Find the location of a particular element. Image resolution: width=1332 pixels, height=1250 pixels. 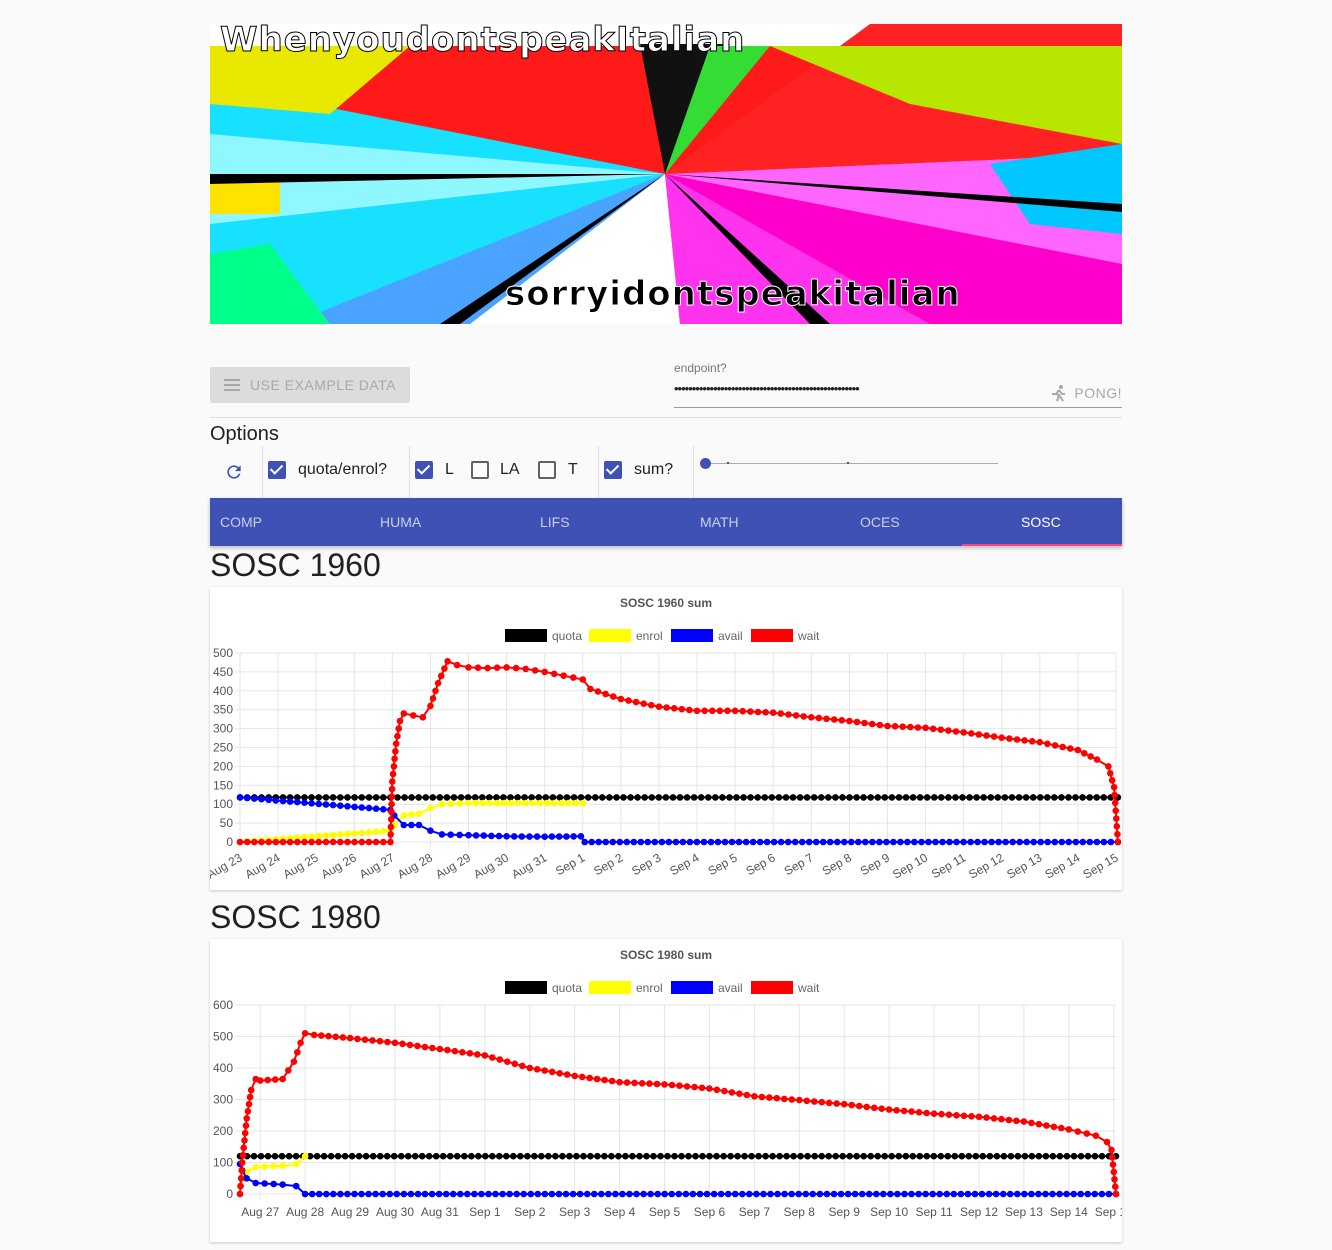

use-example-data-button: USE EXAMPLE DATA is located at coordinates (310, 385).